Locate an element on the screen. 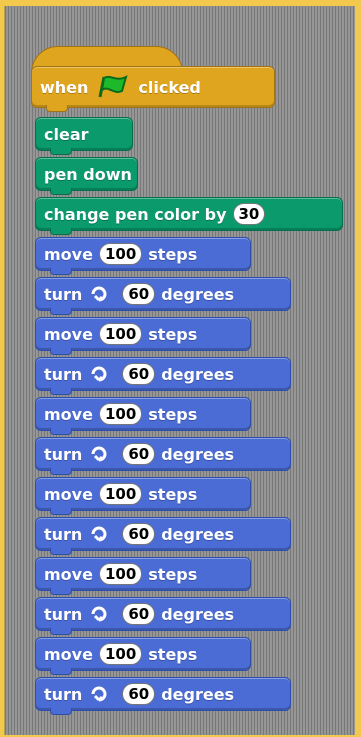 The height and width of the screenshot is (737, 361). pen-color-value-input: 30 is located at coordinates (249, 214).